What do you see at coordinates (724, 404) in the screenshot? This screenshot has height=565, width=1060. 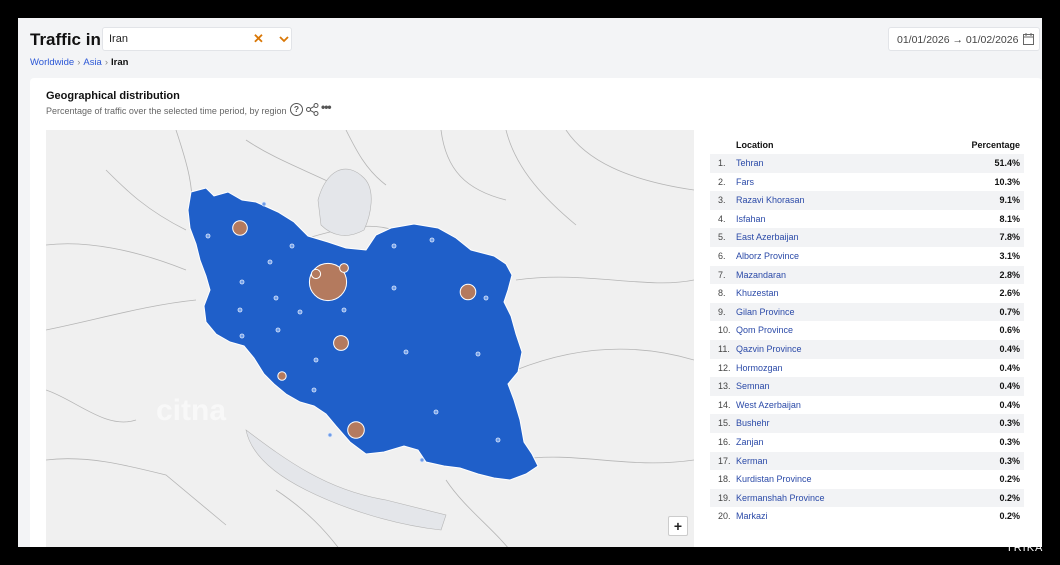 I see `row-rank: 14.` at bounding box center [724, 404].